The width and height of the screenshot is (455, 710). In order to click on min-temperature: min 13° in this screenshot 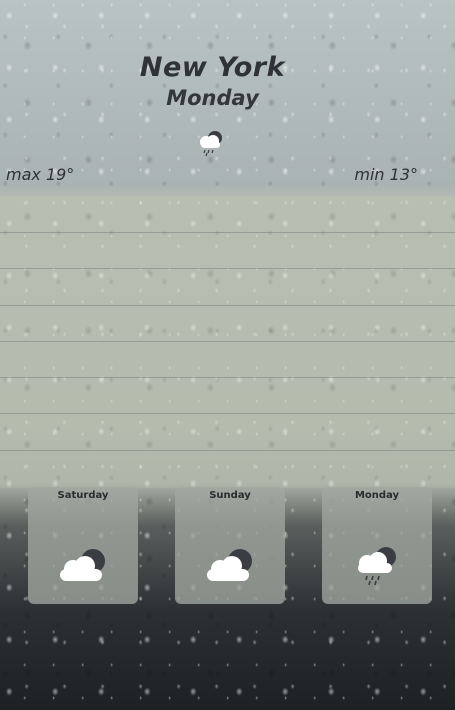, I will do `click(386, 174)`.